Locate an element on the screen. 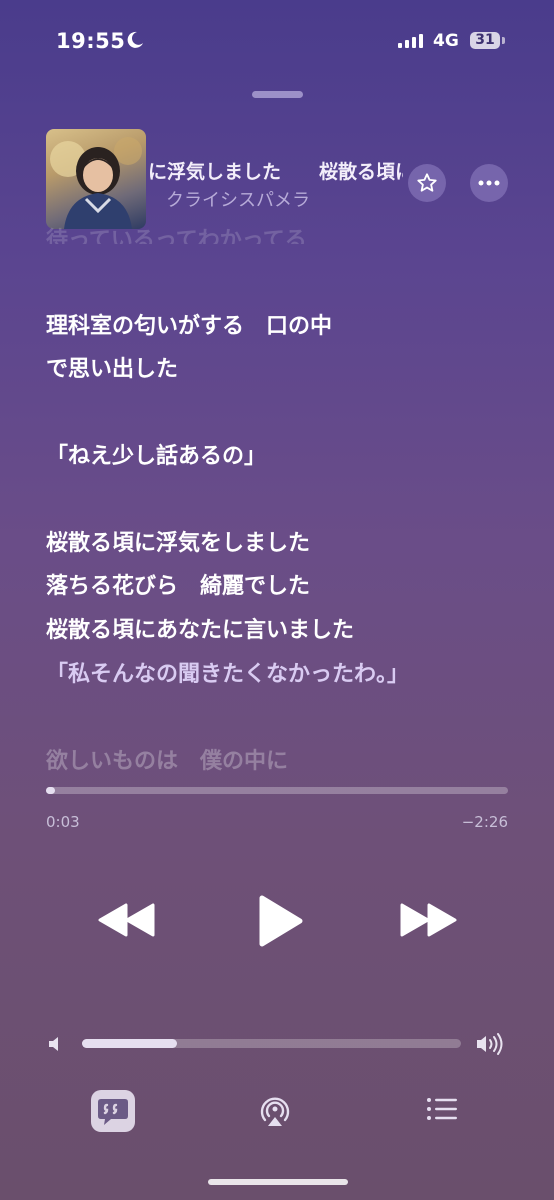  play-button is located at coordinates (280, 921).